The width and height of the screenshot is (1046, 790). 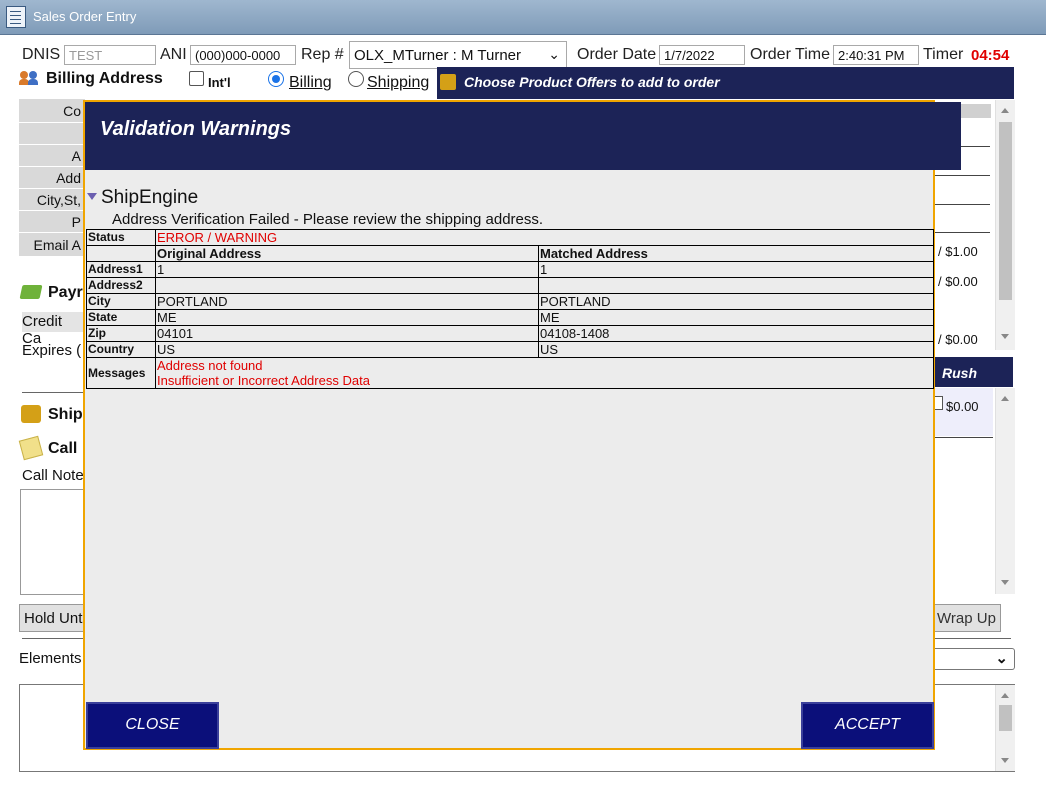 I want to click on triangle-down-icon, so click(x=92, y=196).